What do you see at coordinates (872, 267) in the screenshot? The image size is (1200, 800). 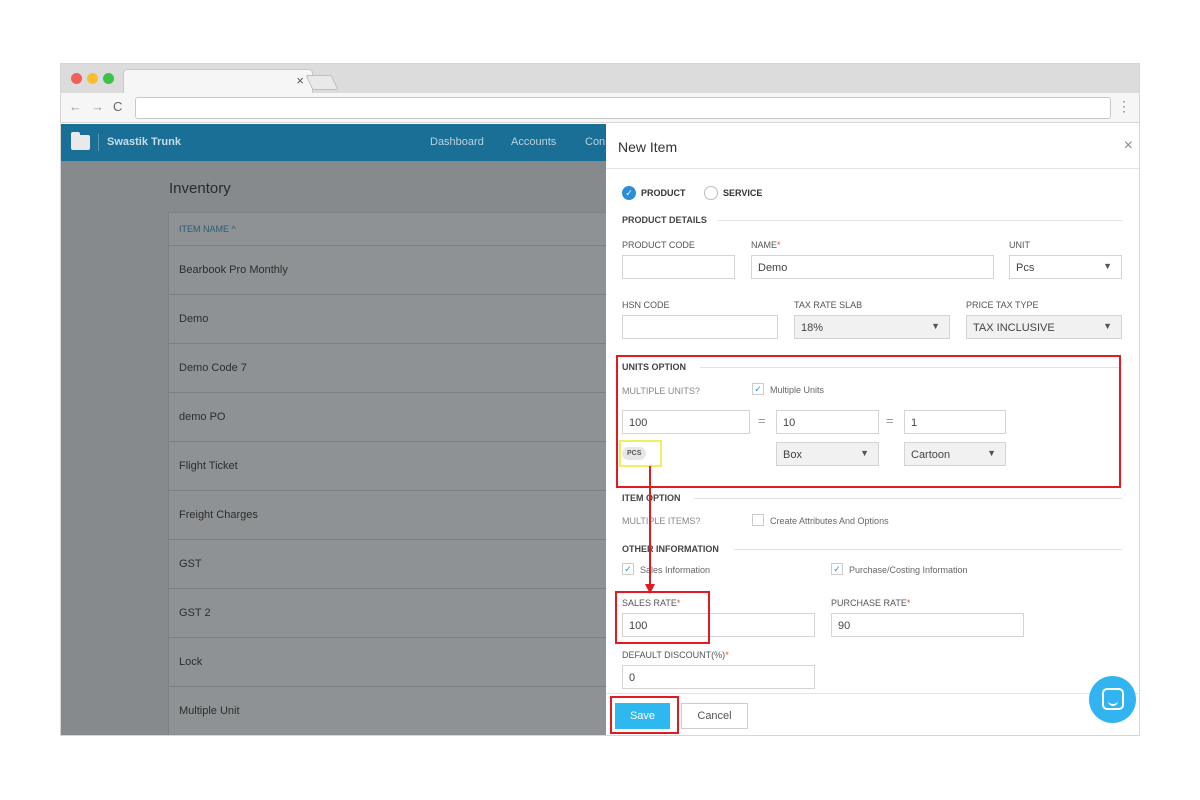 I see `name-input: Demo` at bounding box center [872, 267].